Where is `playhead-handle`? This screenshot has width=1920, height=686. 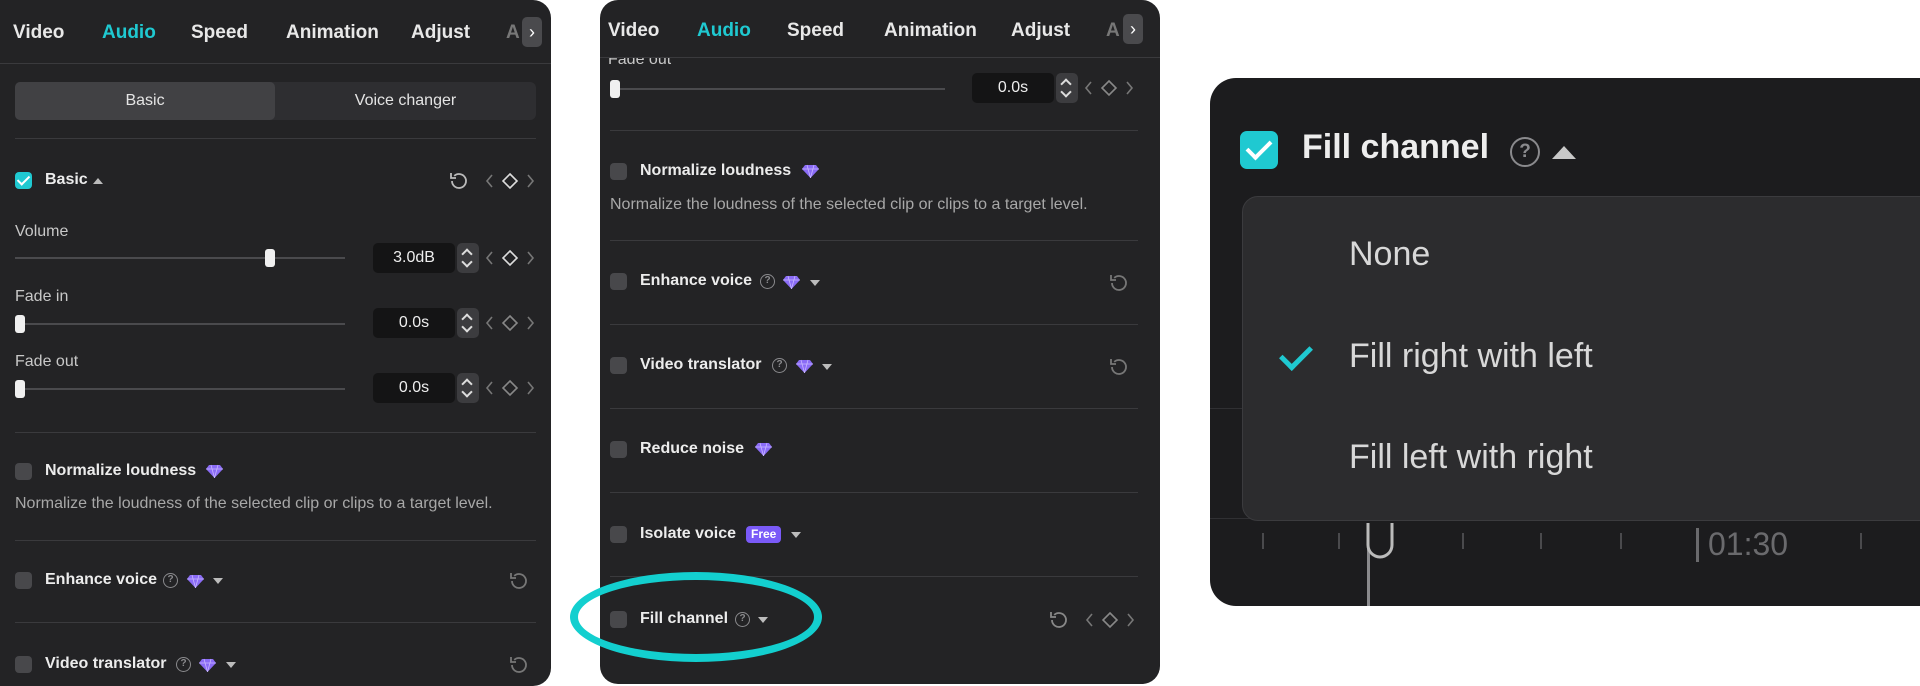
playhead-handle is located at coordinates (1380, 543).